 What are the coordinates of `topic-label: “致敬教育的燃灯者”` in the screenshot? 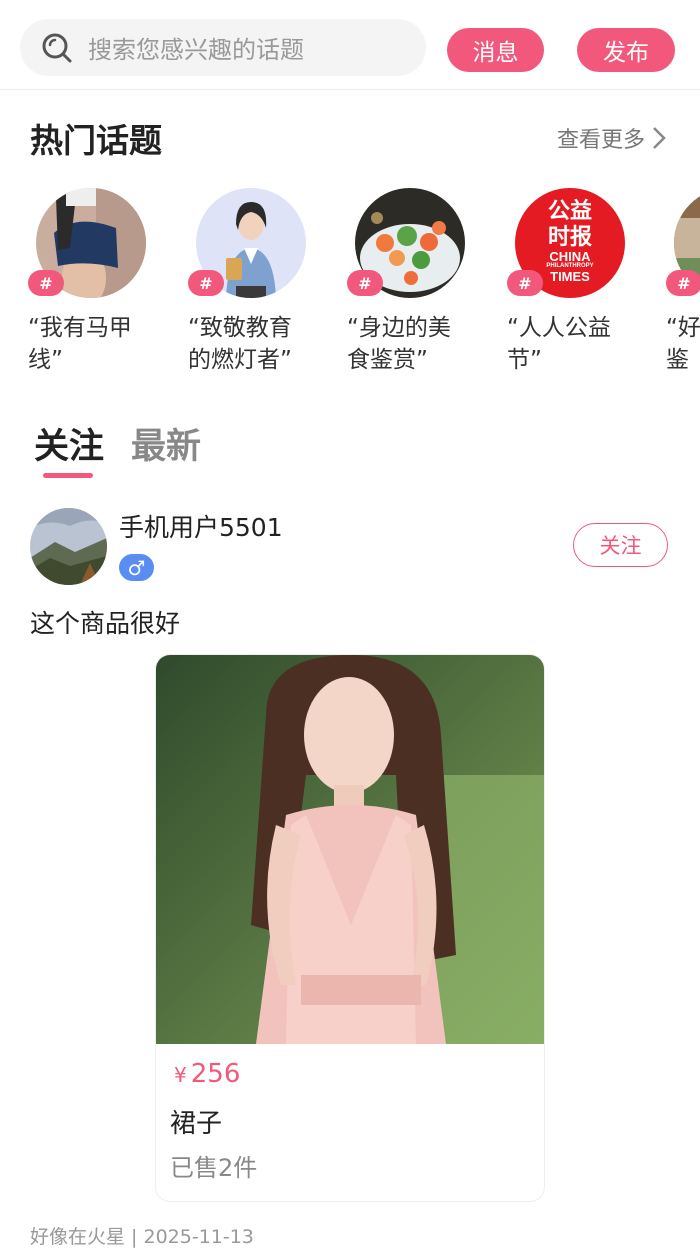 It's located at (240, 344).